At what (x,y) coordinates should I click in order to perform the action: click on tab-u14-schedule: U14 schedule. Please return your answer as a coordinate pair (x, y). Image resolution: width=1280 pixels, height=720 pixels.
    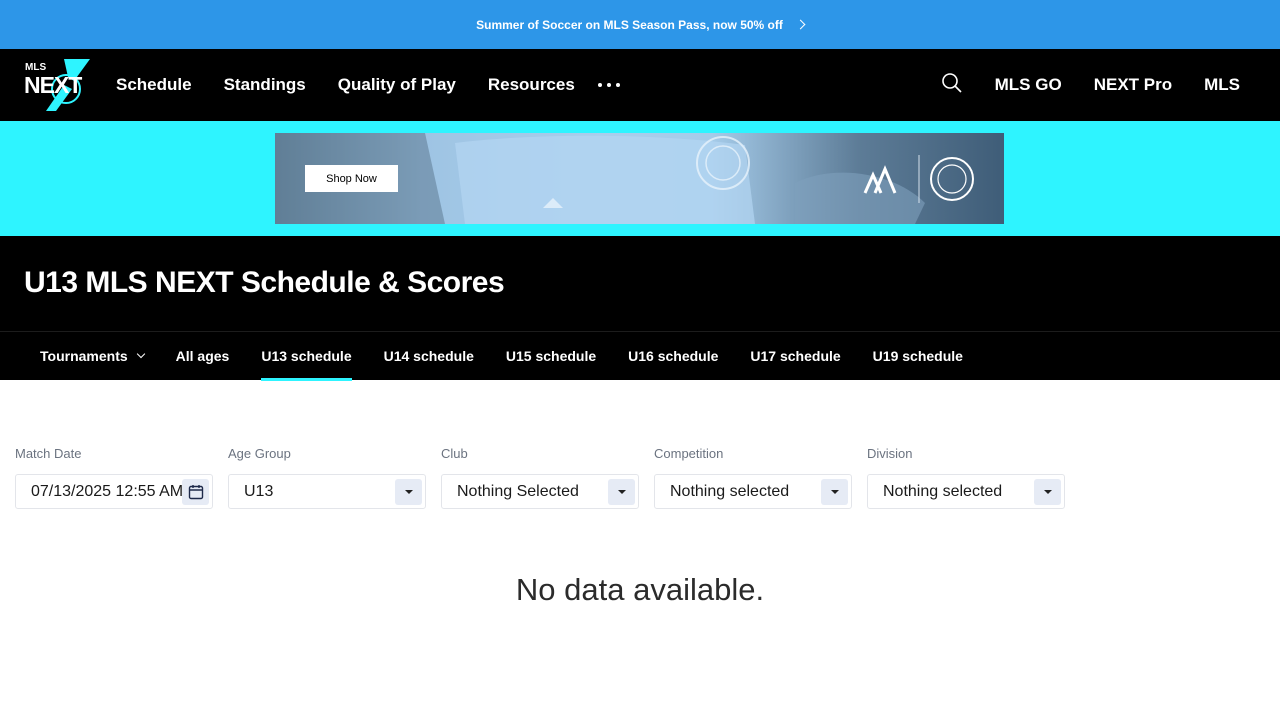
    Looking at the image, I should click on (429, 356).